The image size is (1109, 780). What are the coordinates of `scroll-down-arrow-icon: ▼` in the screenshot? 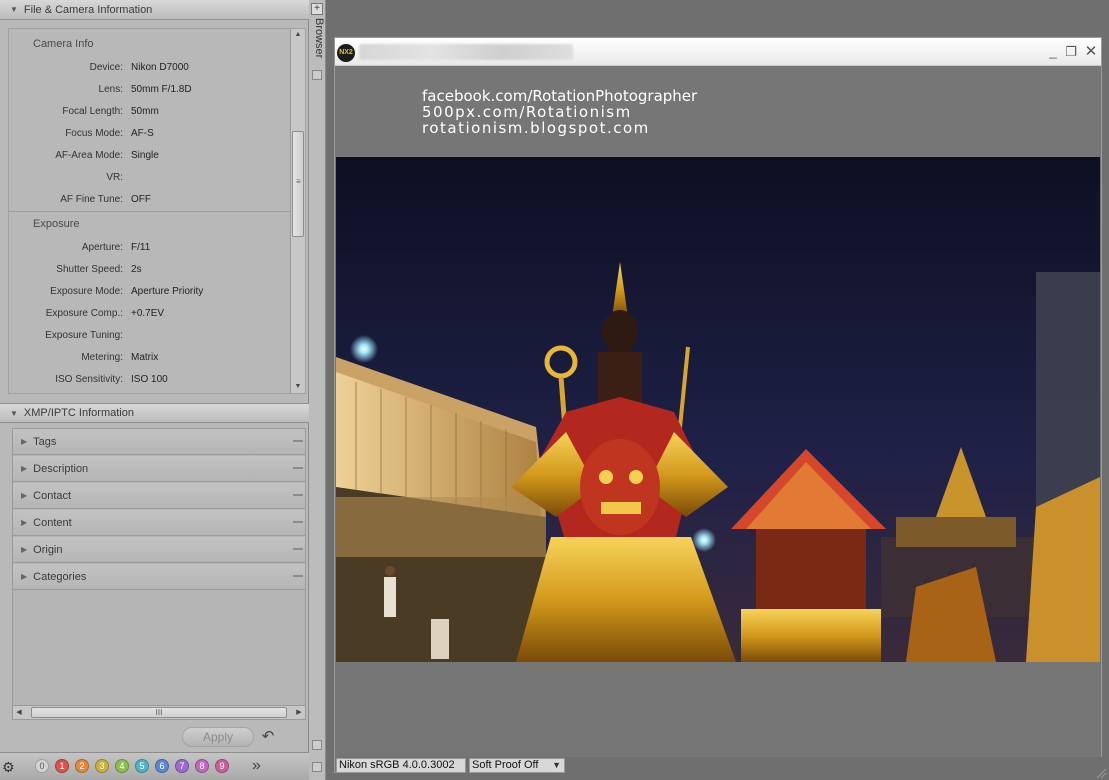 It's located at (298, 387).